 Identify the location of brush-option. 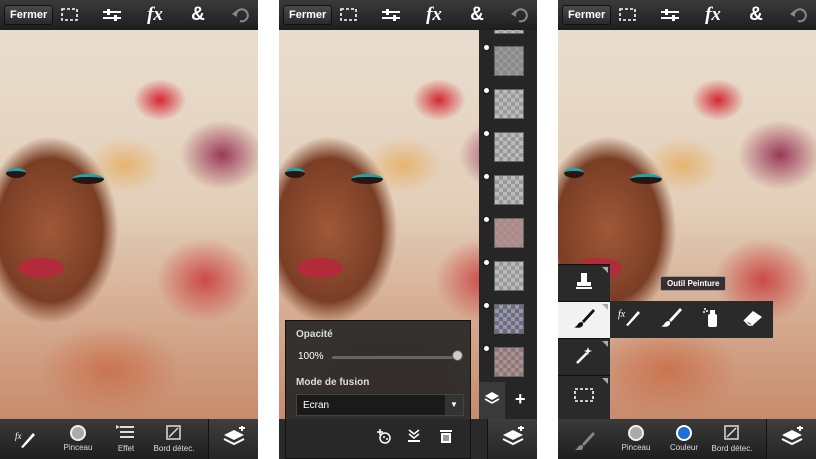
(671, 319).